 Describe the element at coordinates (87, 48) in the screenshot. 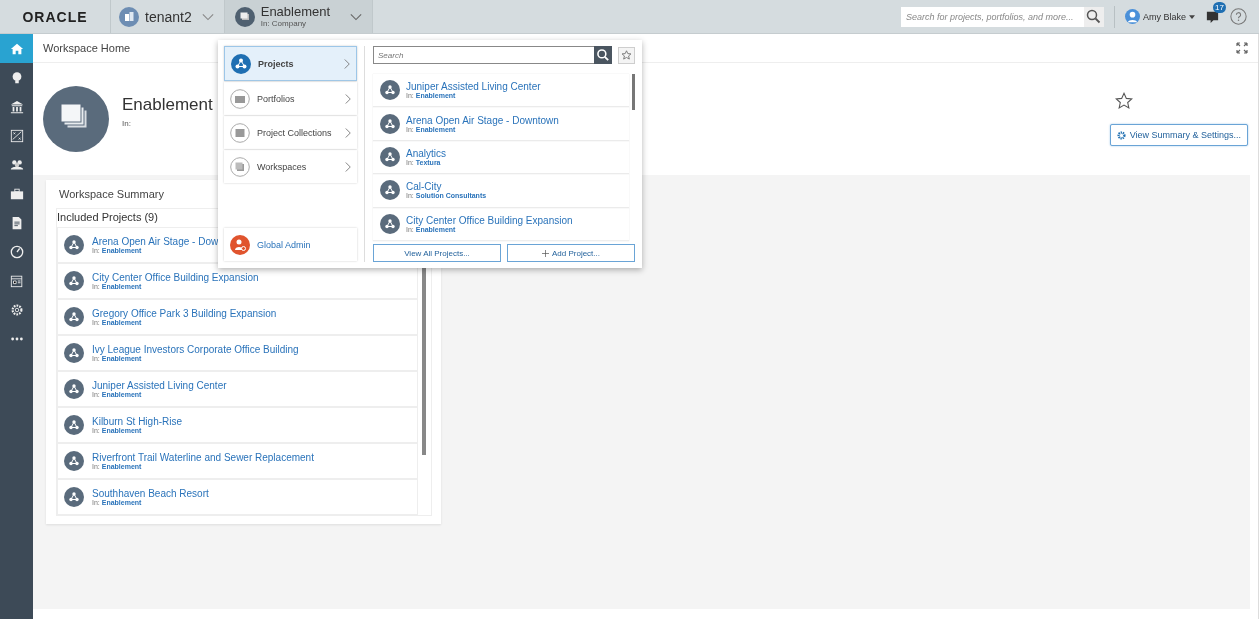

I see `page-title: Workspace Home` at that location.